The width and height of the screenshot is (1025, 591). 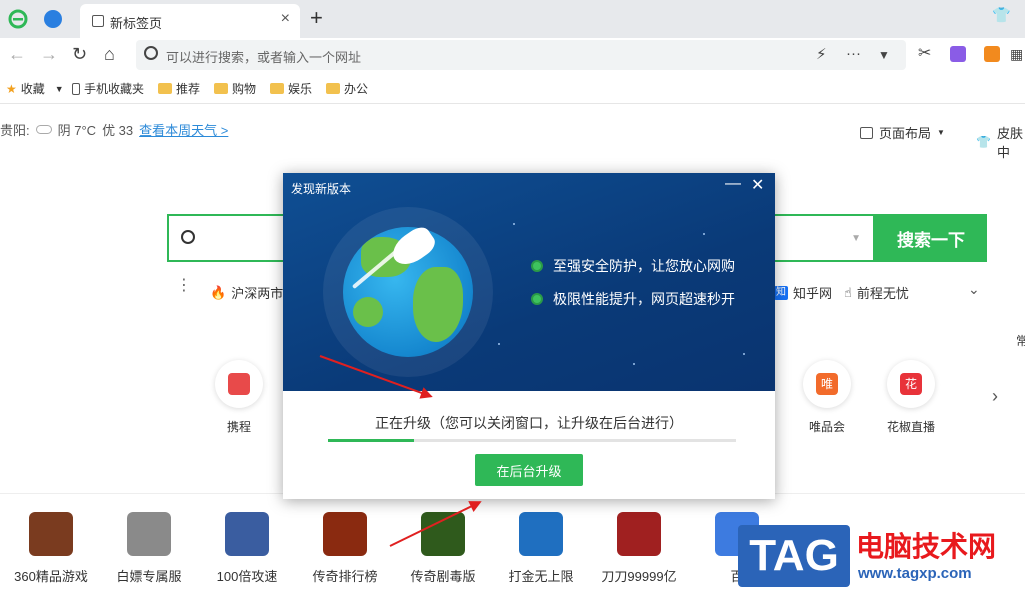 What do you see at coordinates (136, 23) in the screenshot?
I see `tab-title: 新标签页` at bounding box center [136, 23].